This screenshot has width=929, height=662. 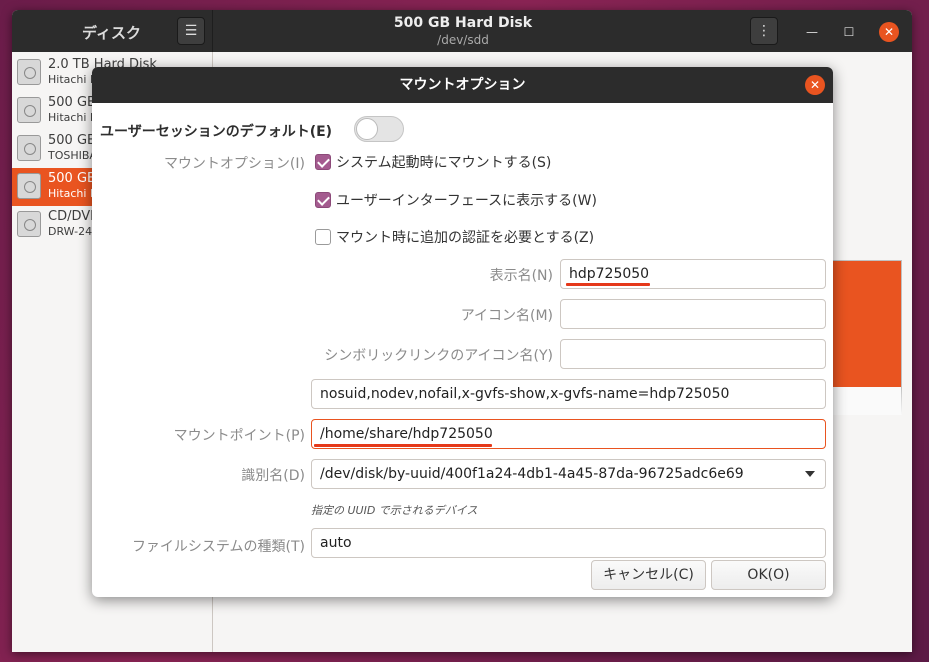 What do you see at coordinates (463, 23) in the screenshot?
I see `window-title: 500 GB Hard Disk` at bounding box center [463, 23].